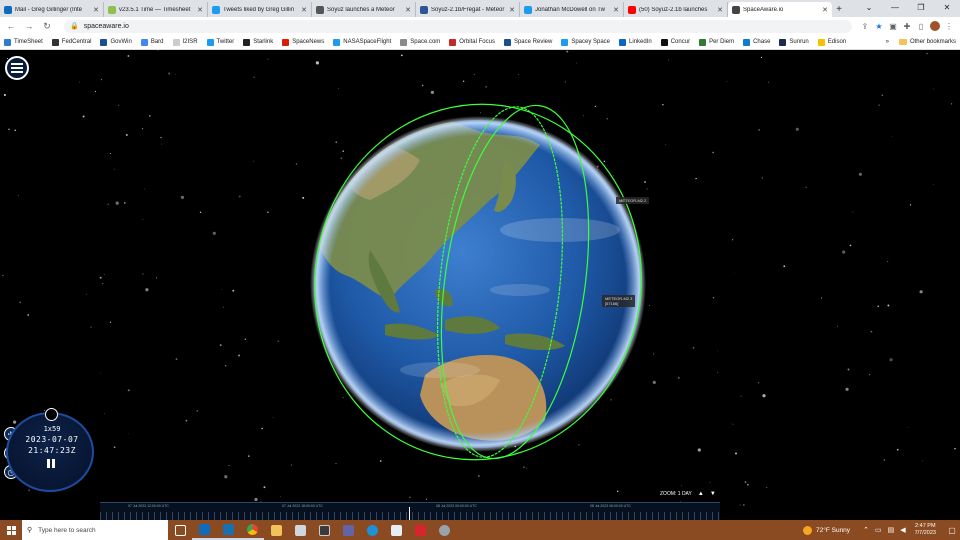  I want to click on bookmark-item: FedCentral, so click(71, 42).